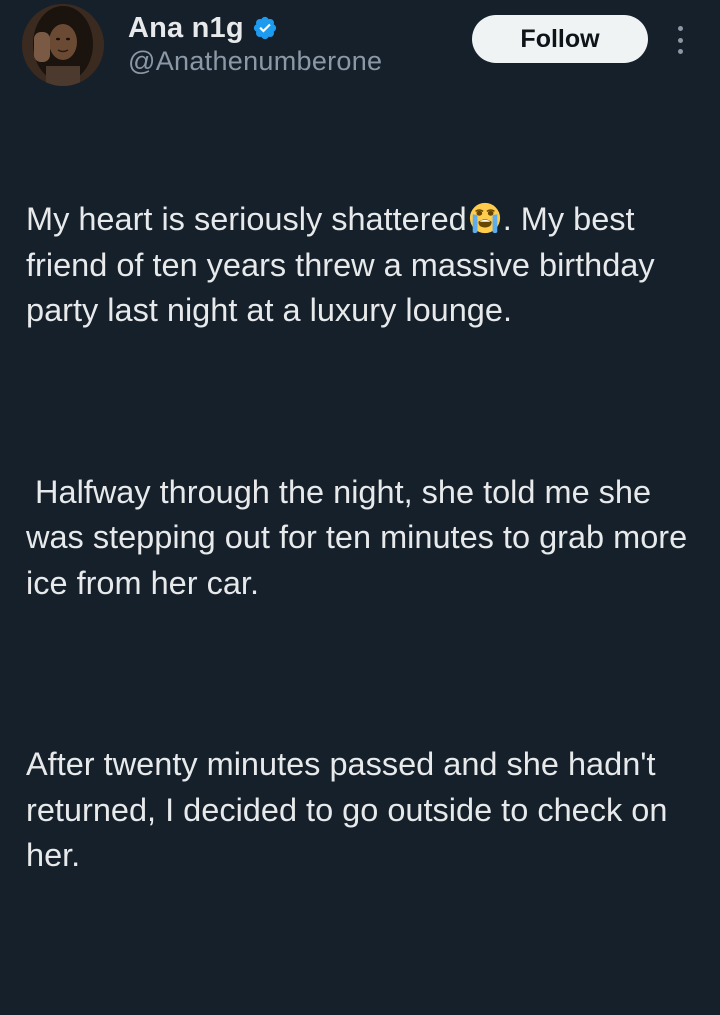 The height and width of the screenshot is (1015, 720). I want to click on more-vertical-icon, so click(680, 40).